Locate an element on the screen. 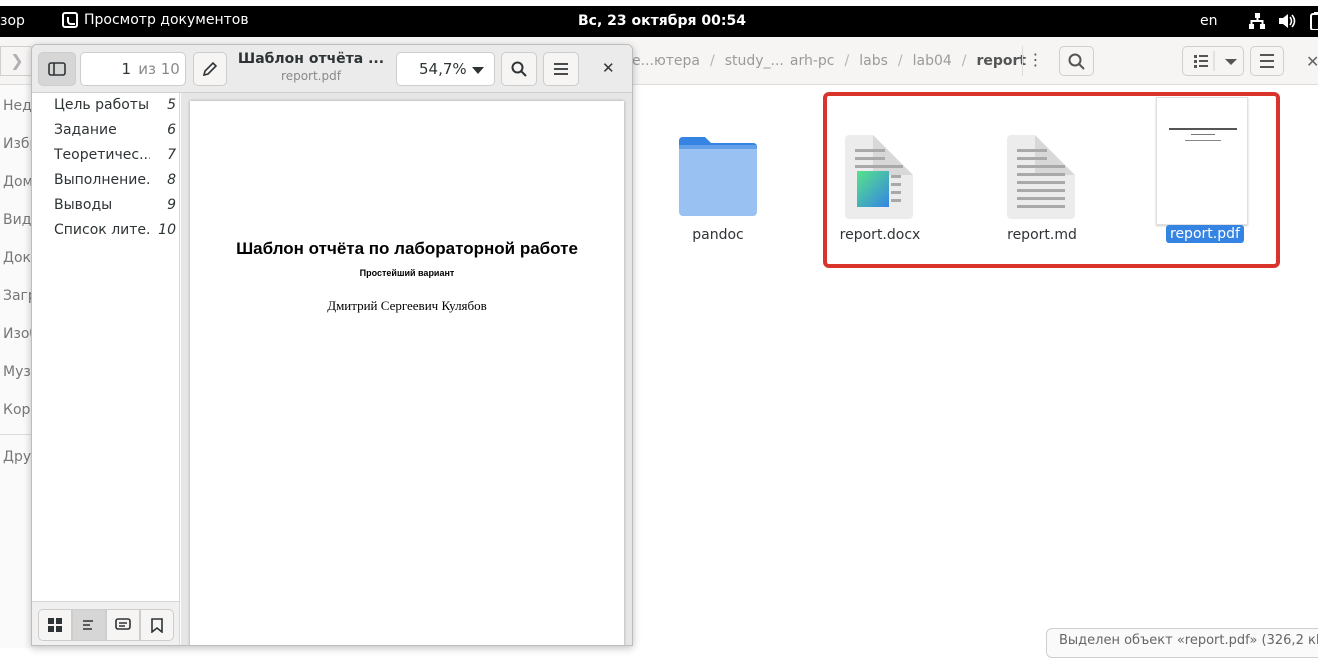  highlight-annotation is located at coordinates (1051, 180).